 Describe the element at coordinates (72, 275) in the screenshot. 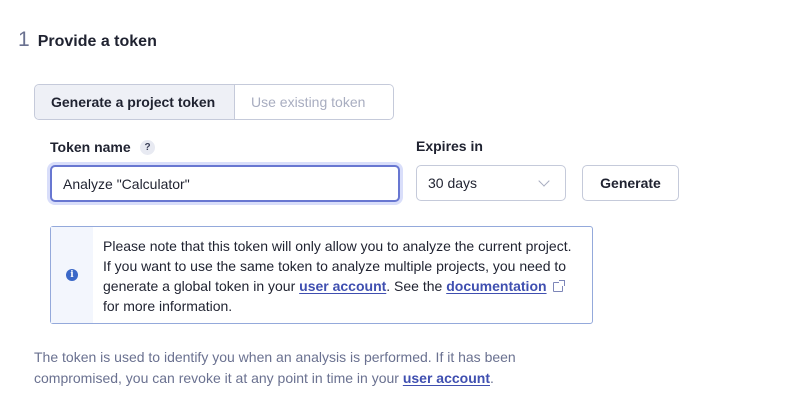

I see `info-icon: i` at that location.